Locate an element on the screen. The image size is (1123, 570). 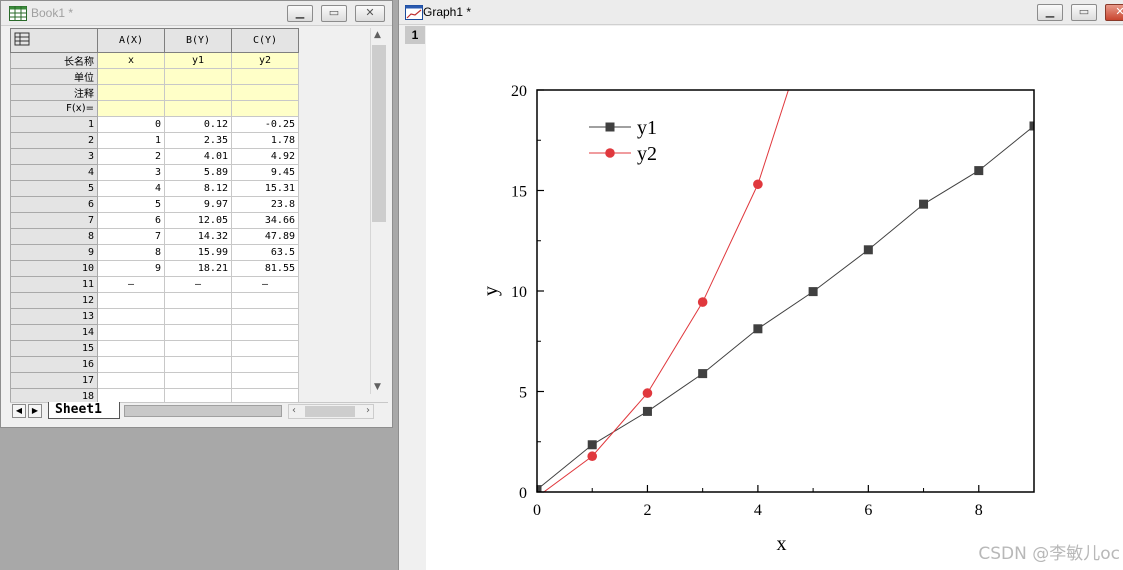
data-cell: 9.45 is located at coordinates (265, 172).